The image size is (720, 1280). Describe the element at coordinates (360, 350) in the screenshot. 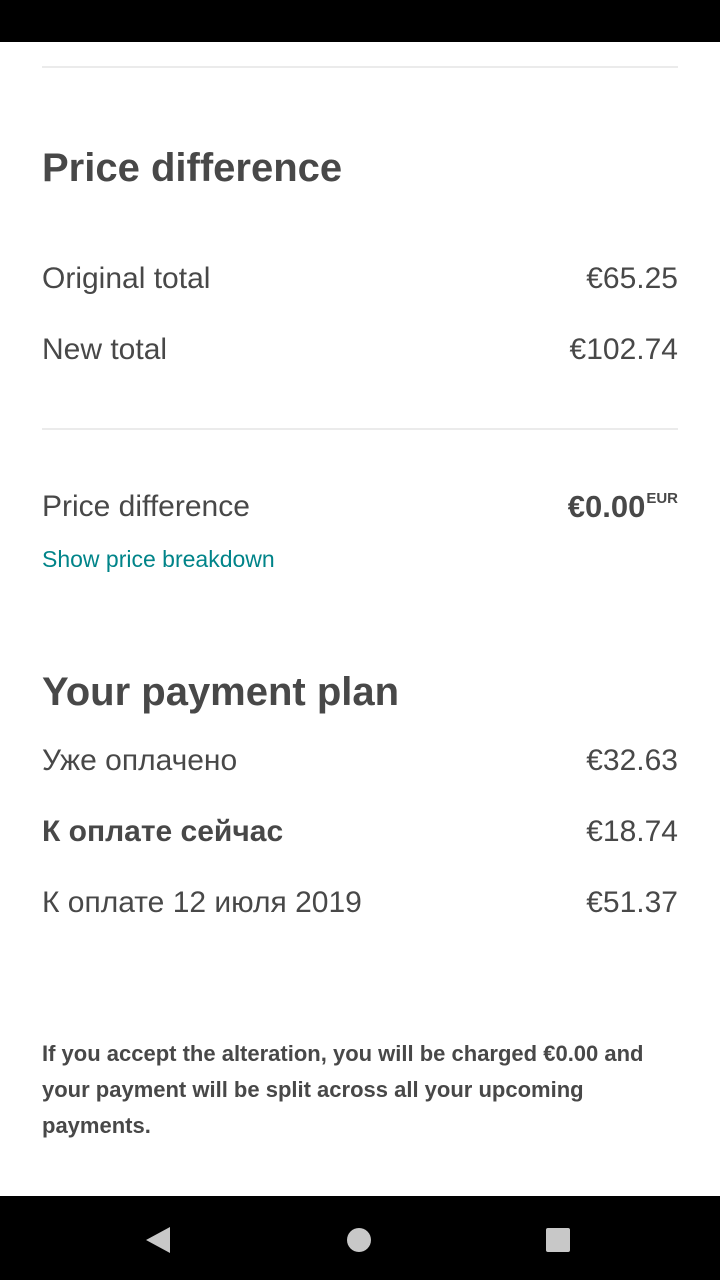

I see `new-total-row: New total €102.74` at that location.